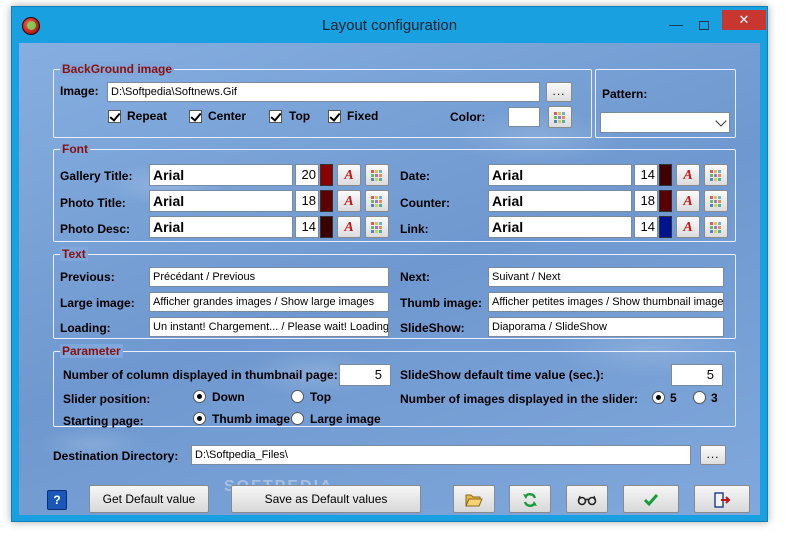 The width and height of the screenshot is (786, 542). Describe the element at coordinates (714, 398) in the screenshot. I see `slider-images-3-label: 3` at that location.